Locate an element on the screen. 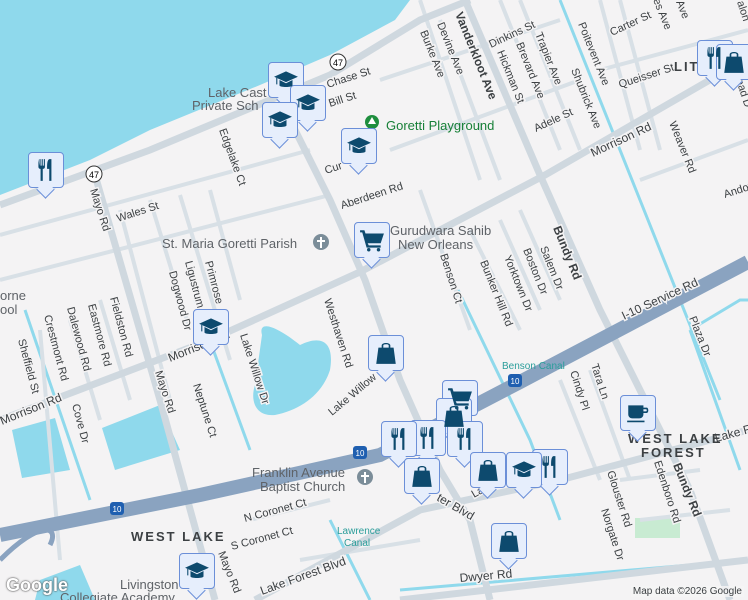 The width and height of the screenshot is (748, 600). shopping-cart-icon is located at coordinates (372, 240).